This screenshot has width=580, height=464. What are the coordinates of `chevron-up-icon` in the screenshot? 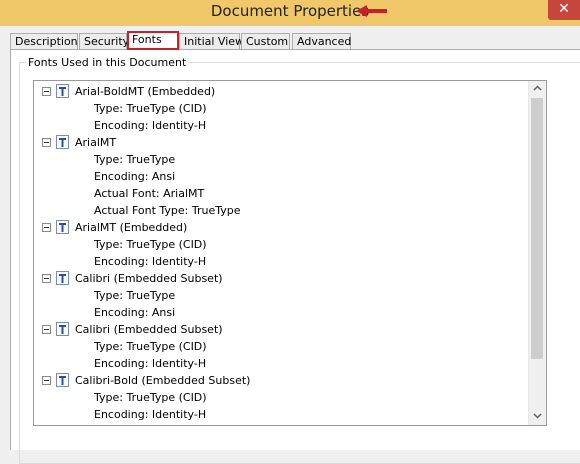 It's located at (537, 88).